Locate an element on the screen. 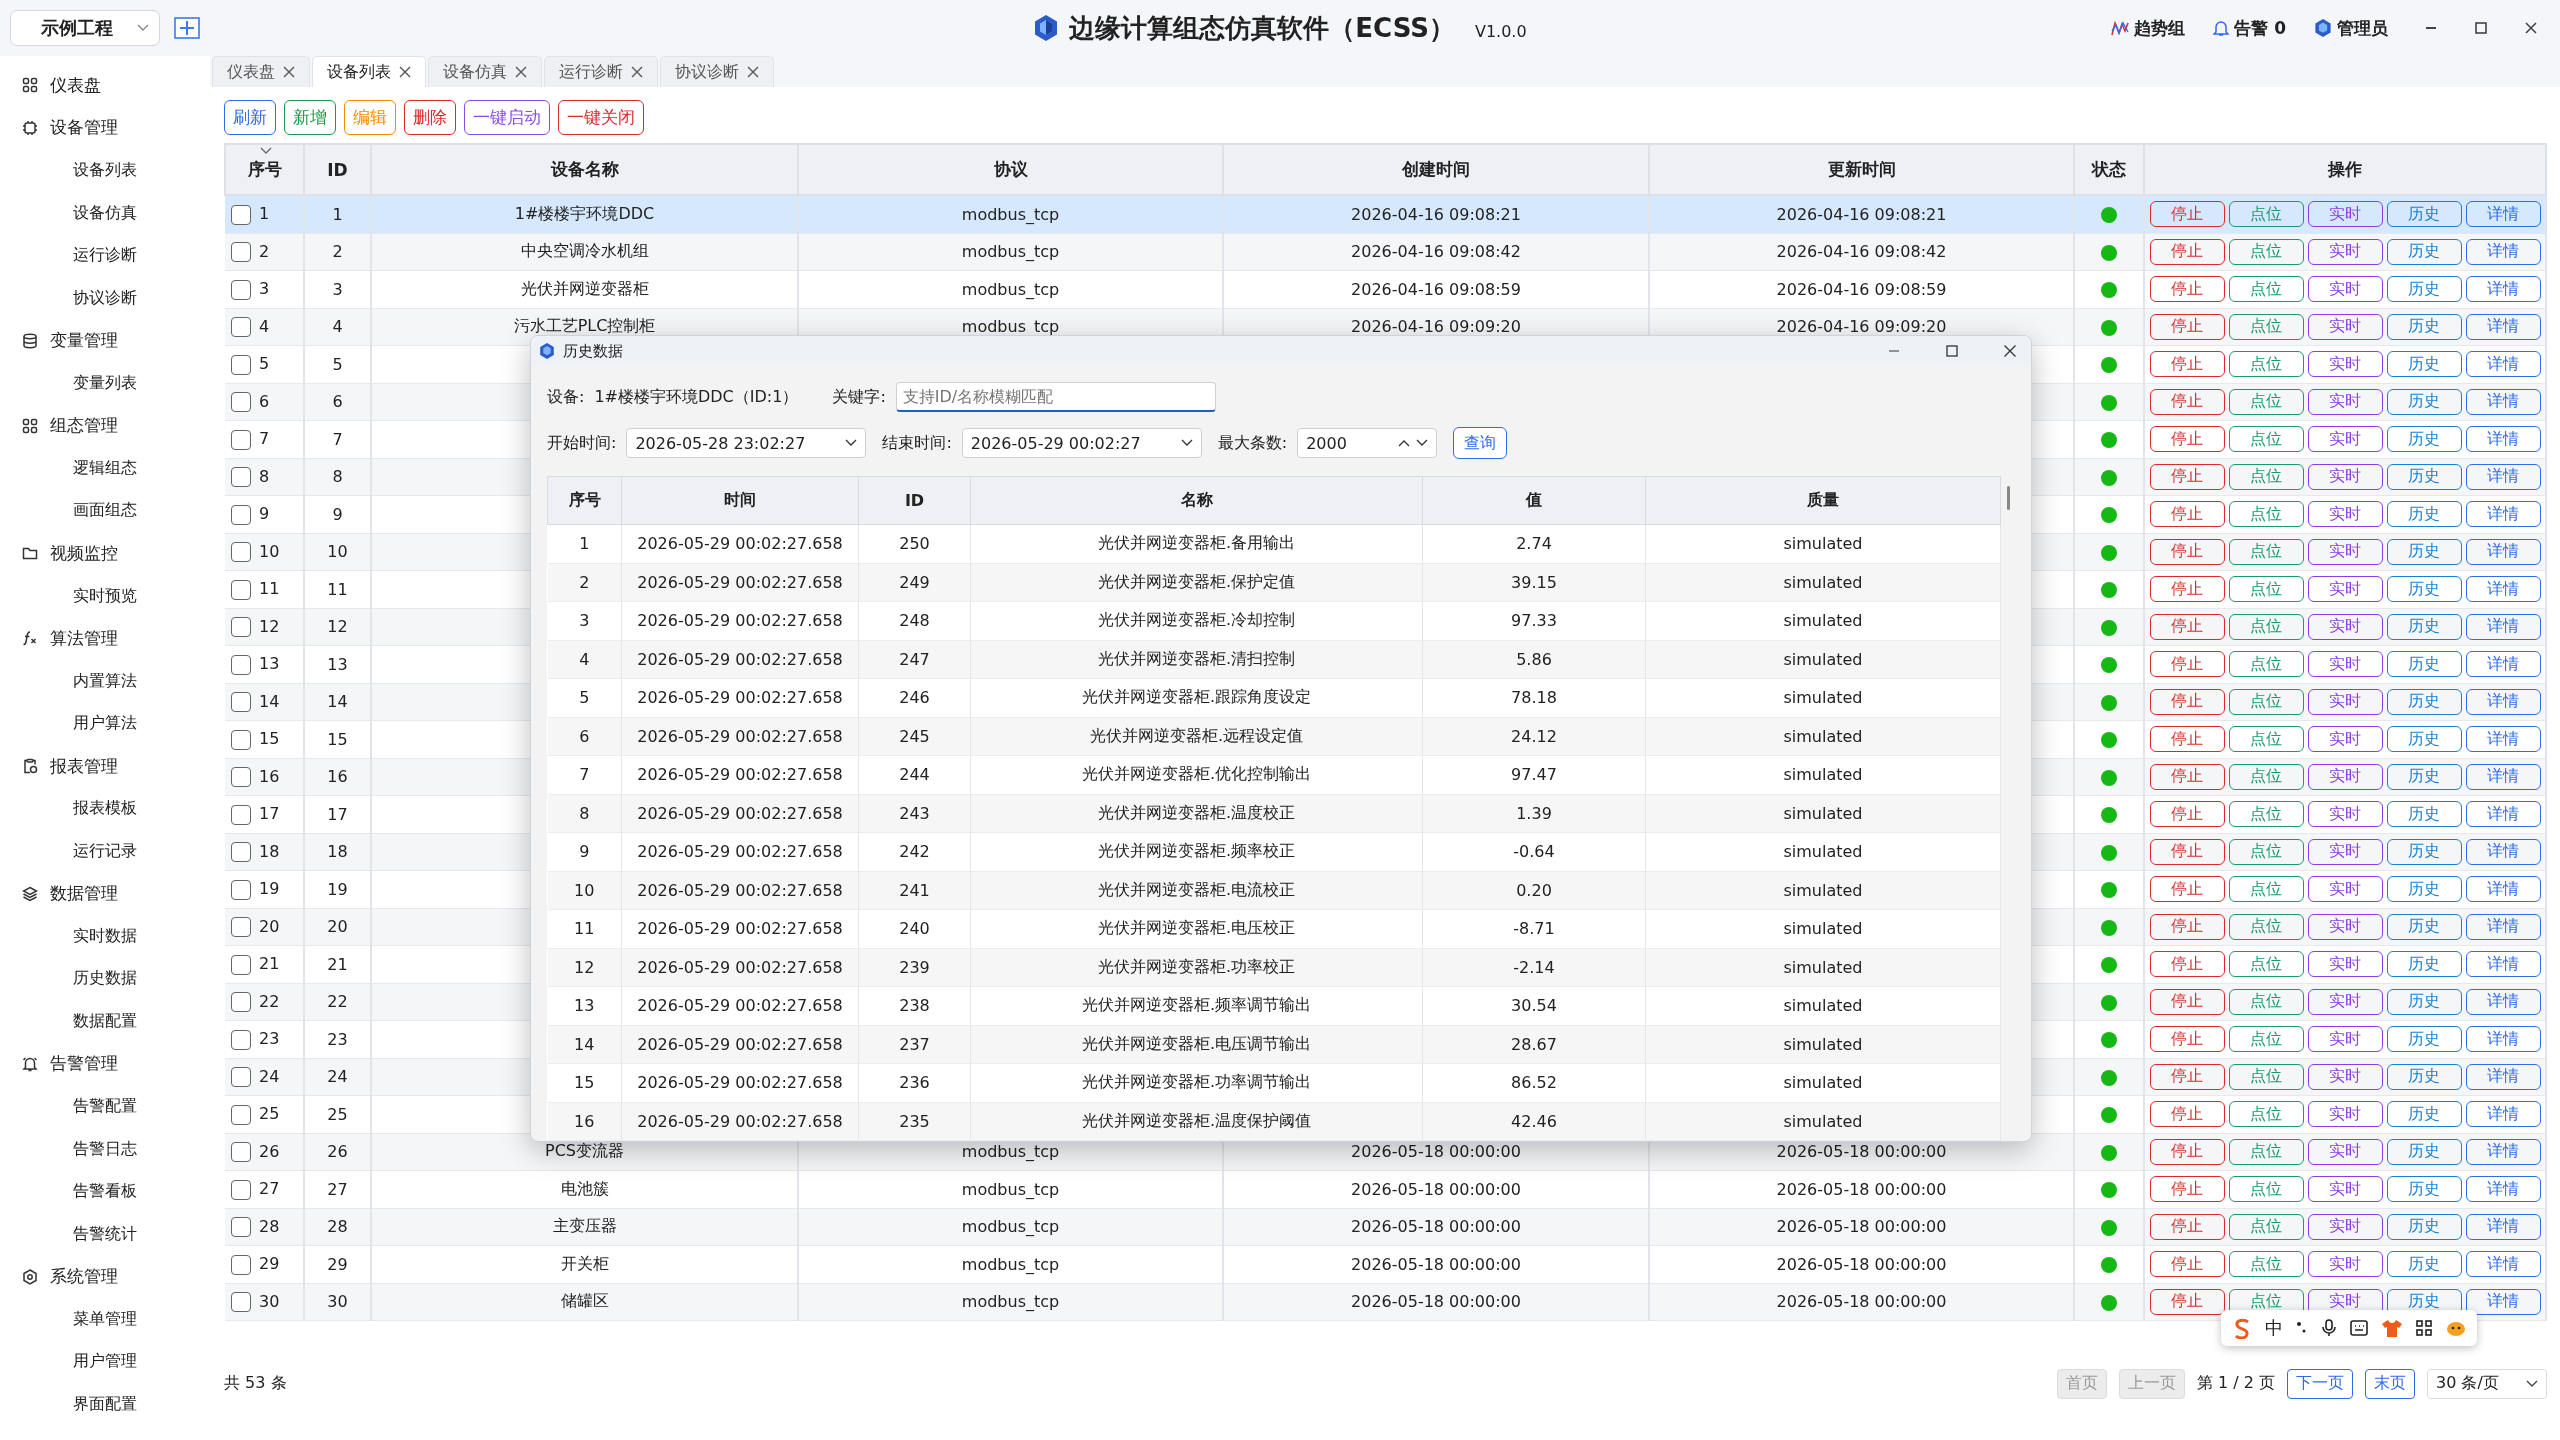 The image size is (2560, 1440). page-size-select: 30 条/页 is located at coordinates (2487, 1383).